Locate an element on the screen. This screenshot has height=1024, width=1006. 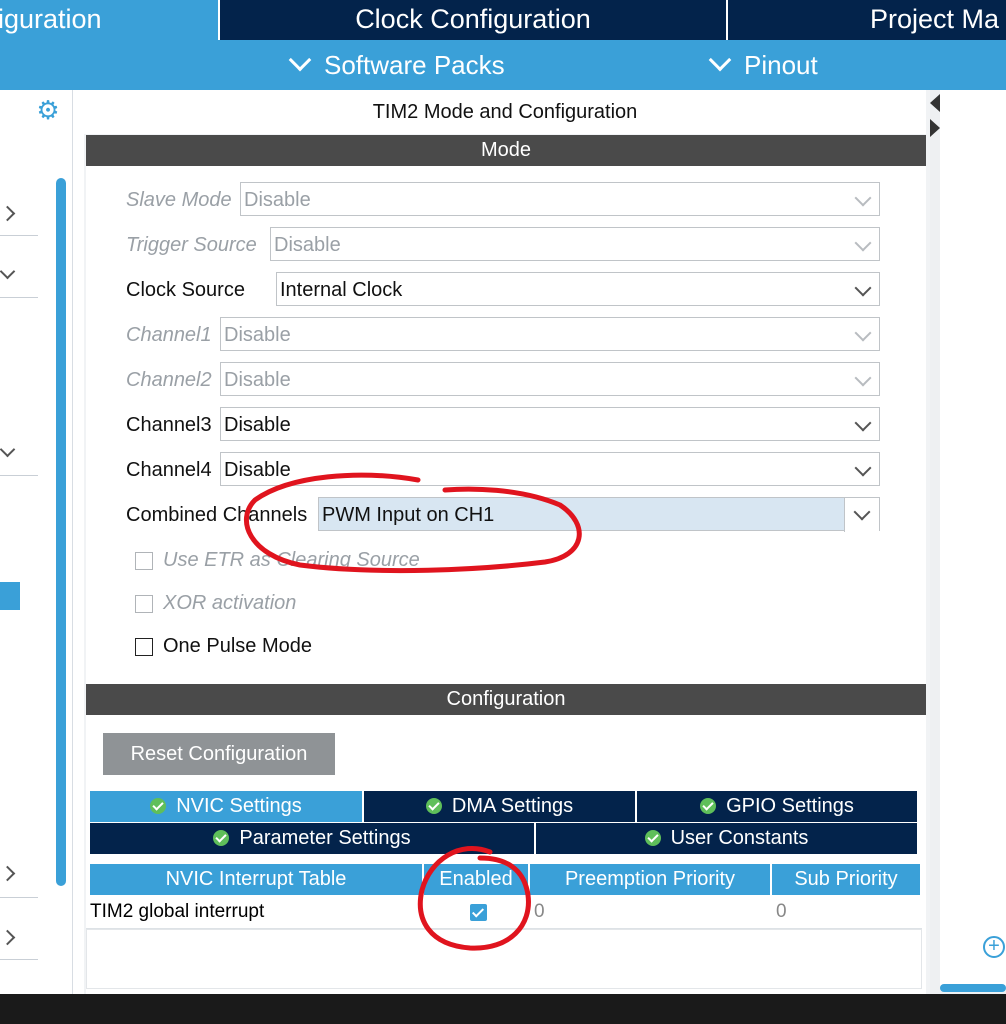
use-etr-label: Use ETR as Clearing Source is located at coordinates (291, 560).